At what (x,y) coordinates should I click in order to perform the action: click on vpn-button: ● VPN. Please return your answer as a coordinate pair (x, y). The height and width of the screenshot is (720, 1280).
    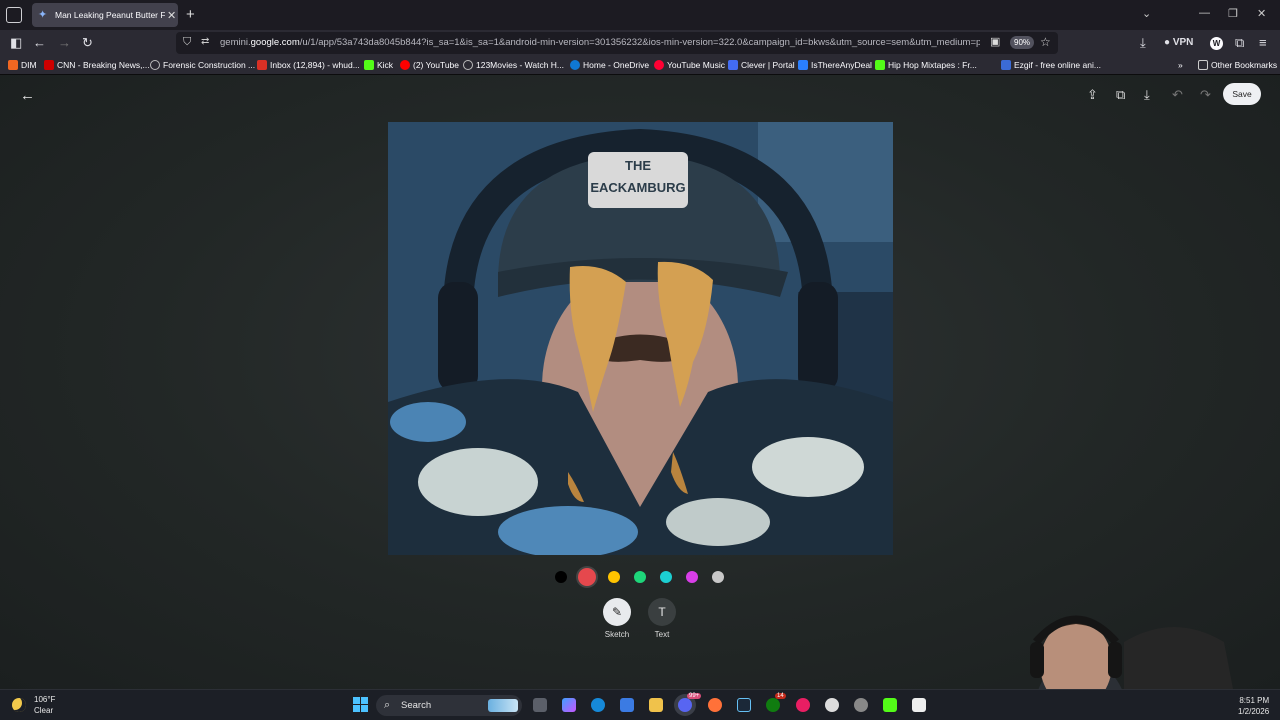
    Looking at the image, I should click on (1178, 42).